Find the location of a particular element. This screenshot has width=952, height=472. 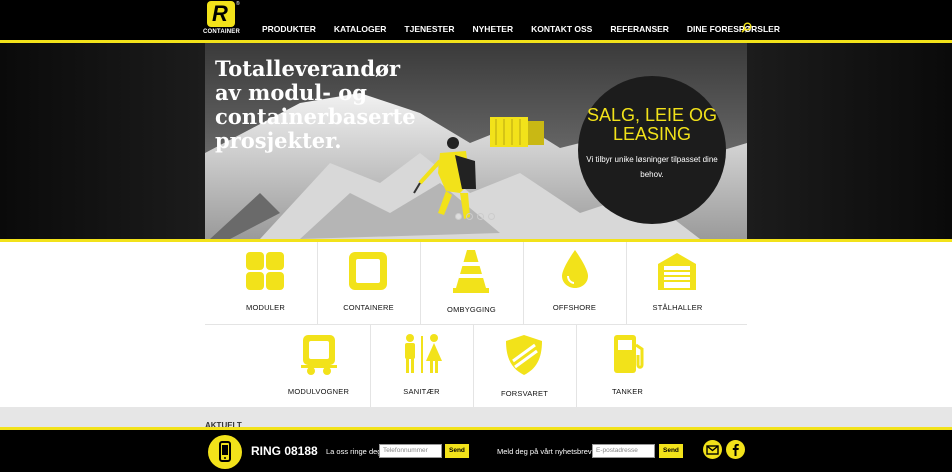

offer-title: SALG, LEIE OG LEASING is located at coordinates (652, 124).